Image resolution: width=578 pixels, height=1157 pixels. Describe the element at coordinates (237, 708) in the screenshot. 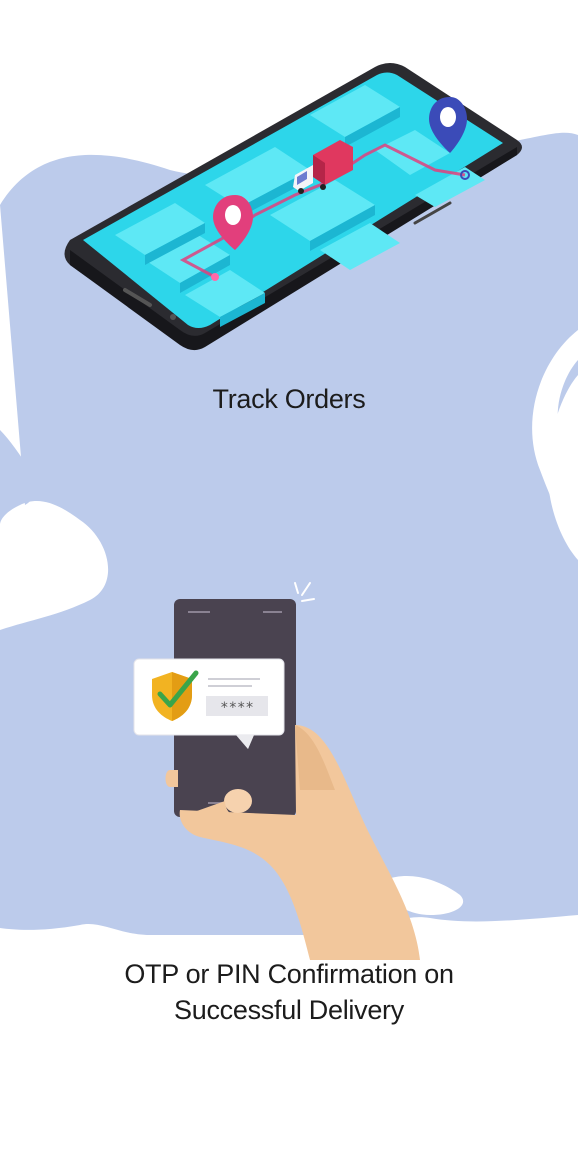

I see `pin-mask-text: ****` at that location.